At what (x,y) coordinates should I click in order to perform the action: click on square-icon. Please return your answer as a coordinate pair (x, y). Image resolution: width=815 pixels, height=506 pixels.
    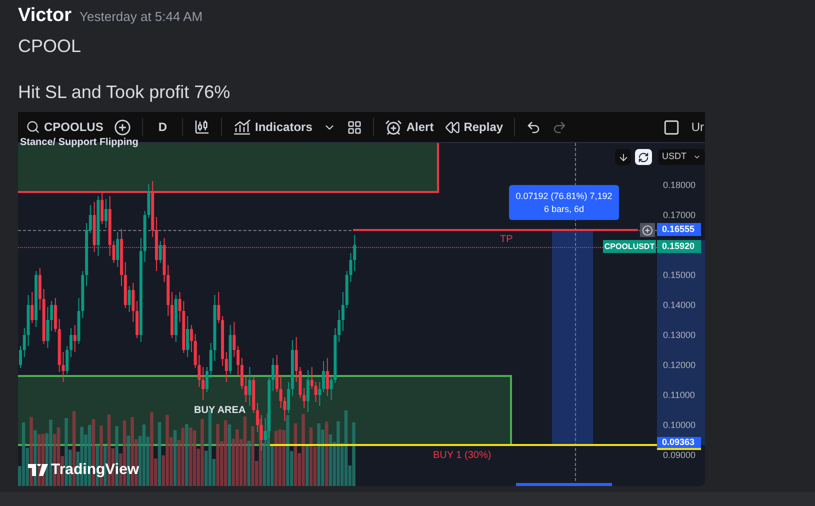
    Looking at the image, I should click on (671, 127).